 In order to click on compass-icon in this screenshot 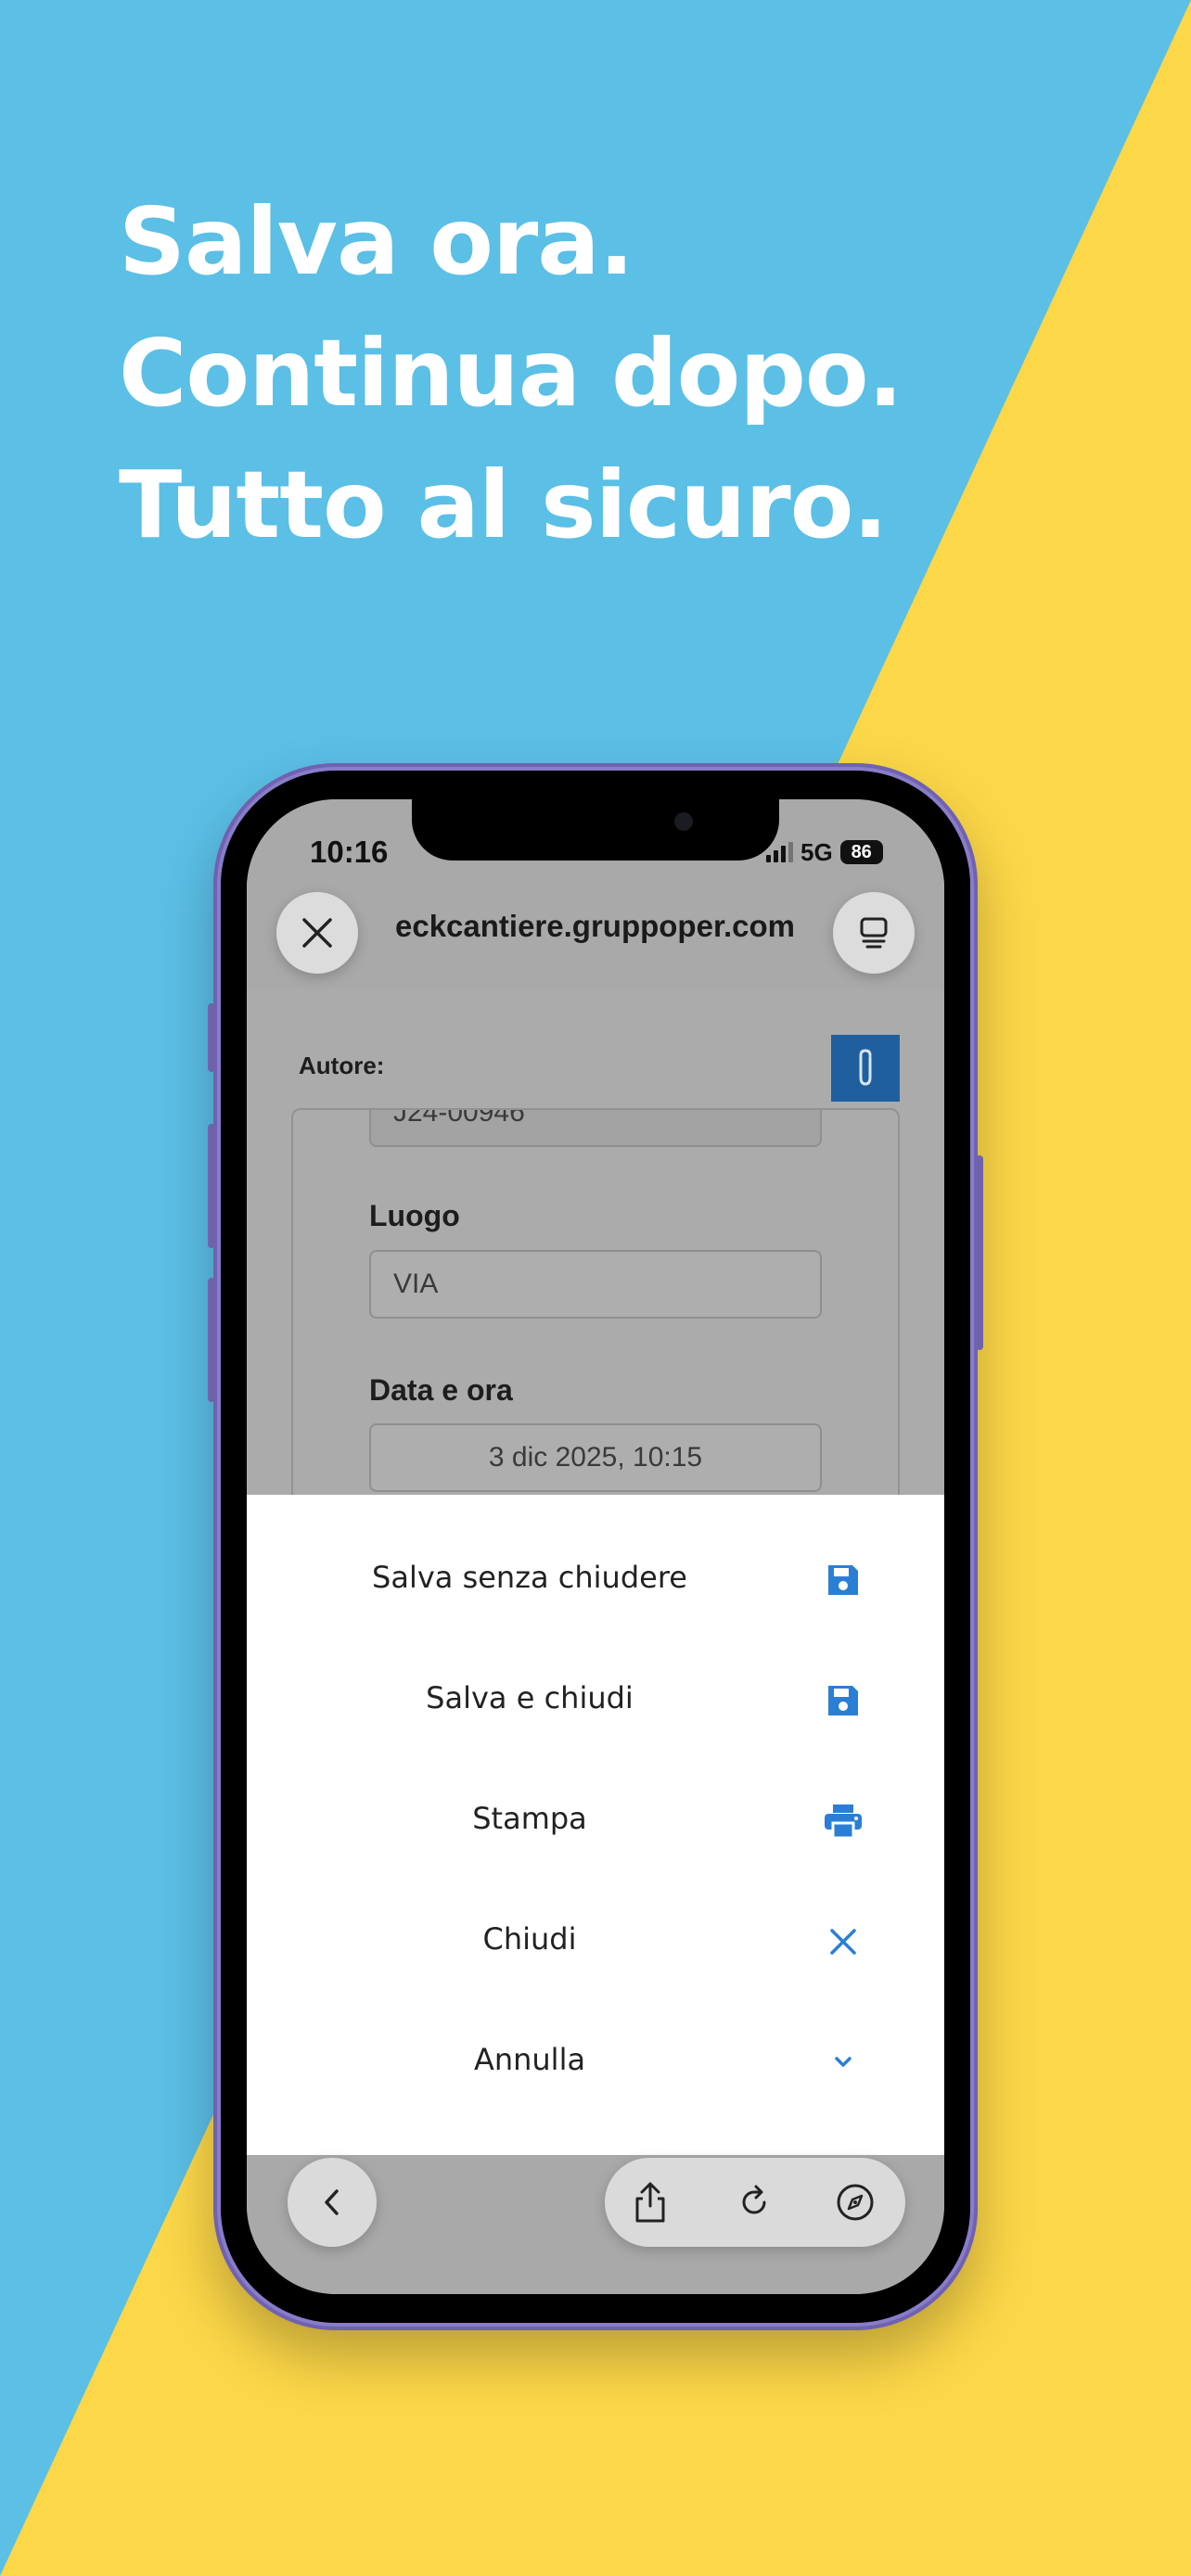, I will do `click(855, 2203)`.